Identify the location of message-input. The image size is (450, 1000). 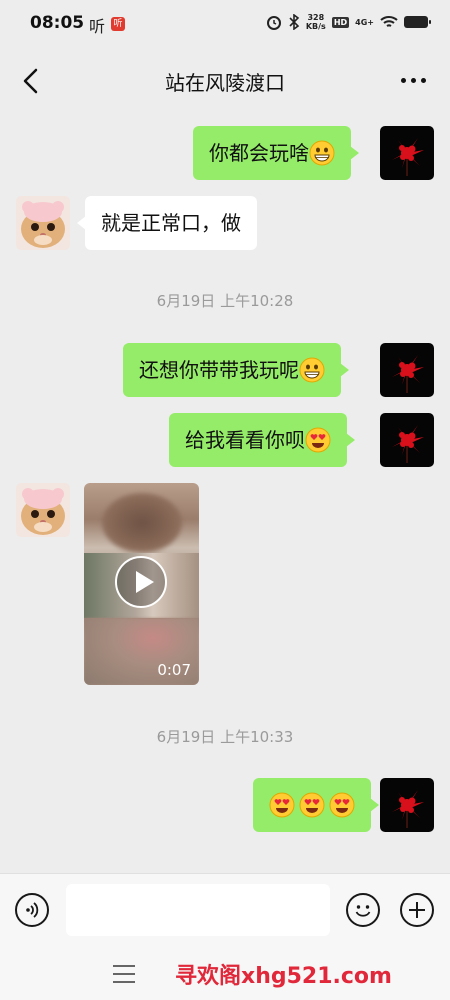
(198, 910).